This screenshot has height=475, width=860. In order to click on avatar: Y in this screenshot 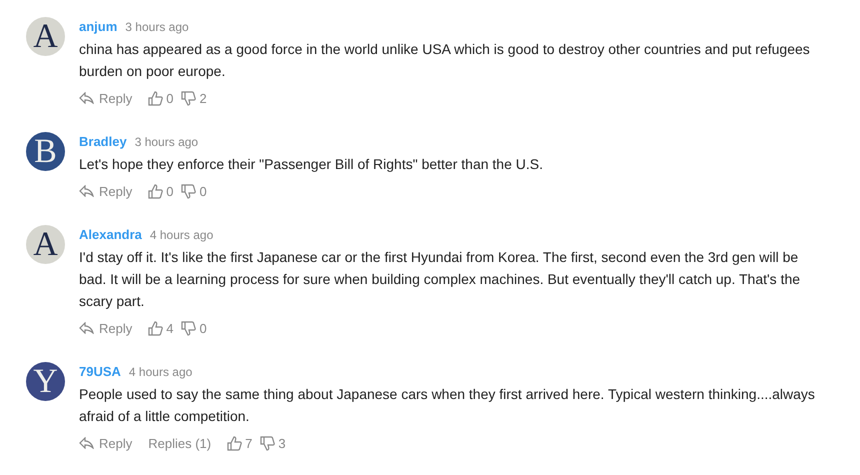, I will do `click(45, 381)`.